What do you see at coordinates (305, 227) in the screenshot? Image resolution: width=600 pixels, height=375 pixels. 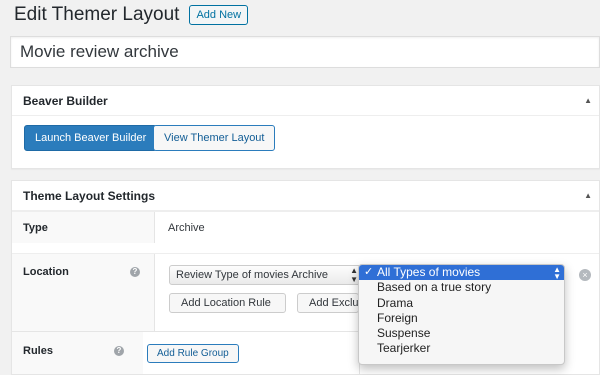 I see `type-row: Type Archive` at bounding box center [305, 227].